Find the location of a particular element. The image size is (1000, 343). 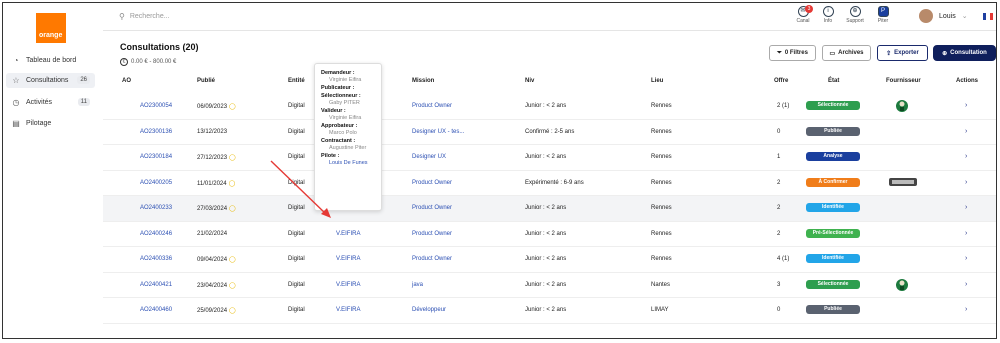

column-header-entite: Entité is located at coordinates (296, 81).